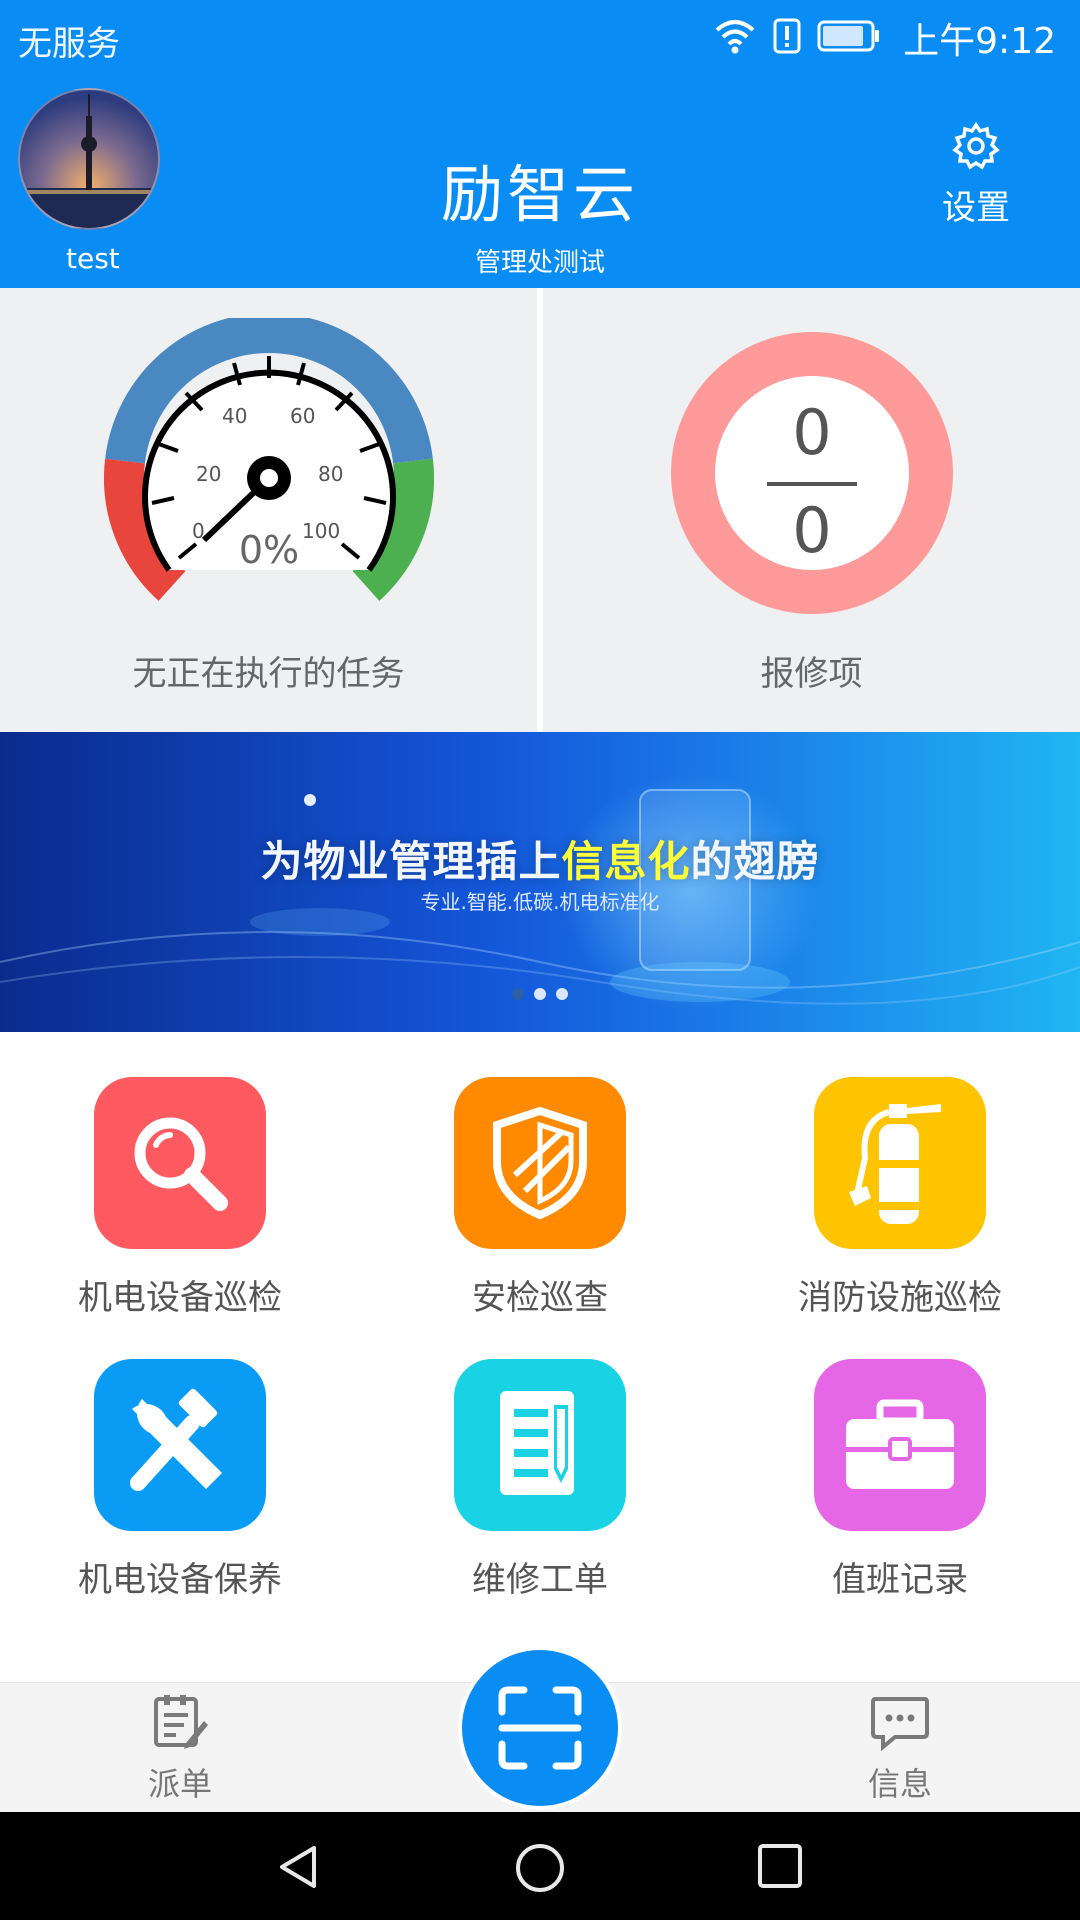 This screenshot has width=1080, height=1920. Describe the element at coordinates (626, 861) in the screenshot. I see `banner-title-highlight: 信息化` at that location.